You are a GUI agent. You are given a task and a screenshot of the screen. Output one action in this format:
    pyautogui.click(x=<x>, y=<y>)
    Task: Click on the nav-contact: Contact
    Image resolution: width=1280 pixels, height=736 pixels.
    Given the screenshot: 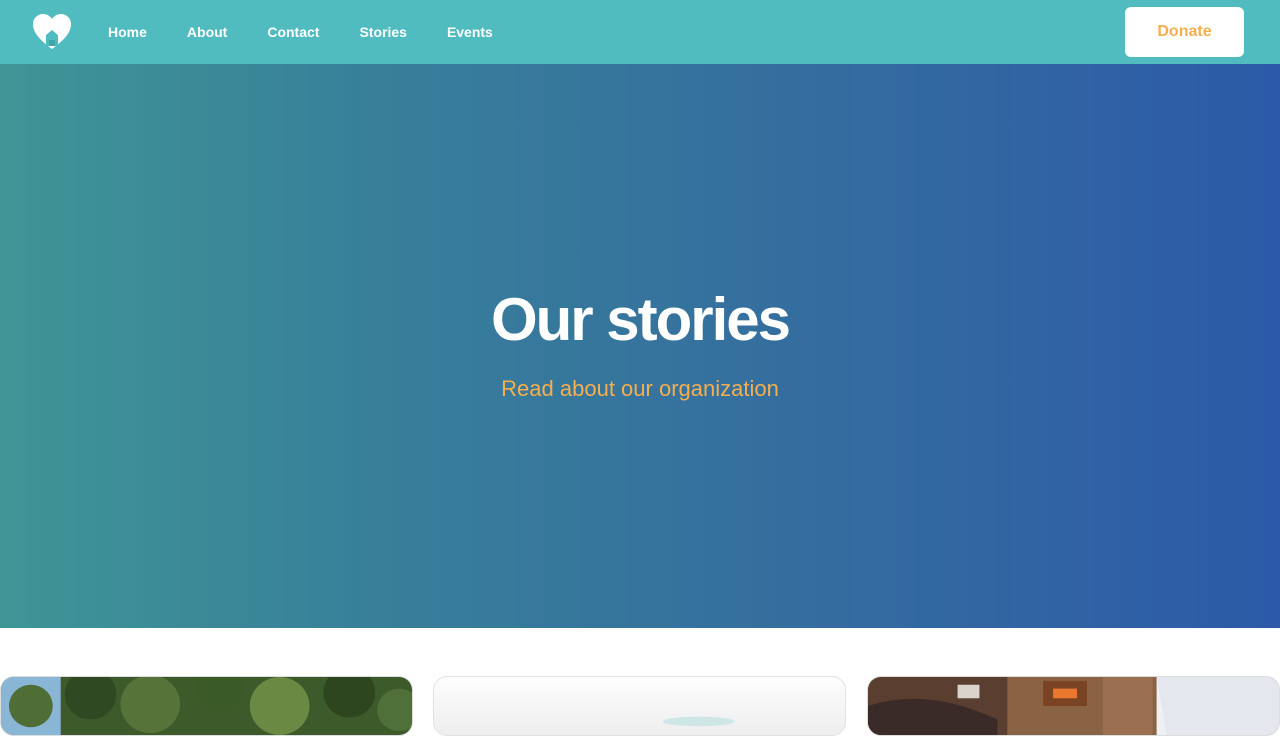 What is the action you would take?
    pyautogui.click(x=293, y=32)
    